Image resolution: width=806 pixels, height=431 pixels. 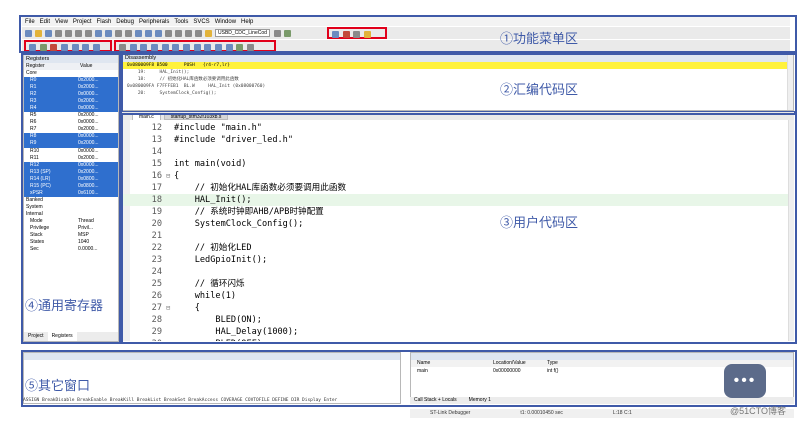 What do you see at coordinates (745, 381) in the screenshot?
I see `chat-bubble-icon: •••` at bounding box center [745, 381].